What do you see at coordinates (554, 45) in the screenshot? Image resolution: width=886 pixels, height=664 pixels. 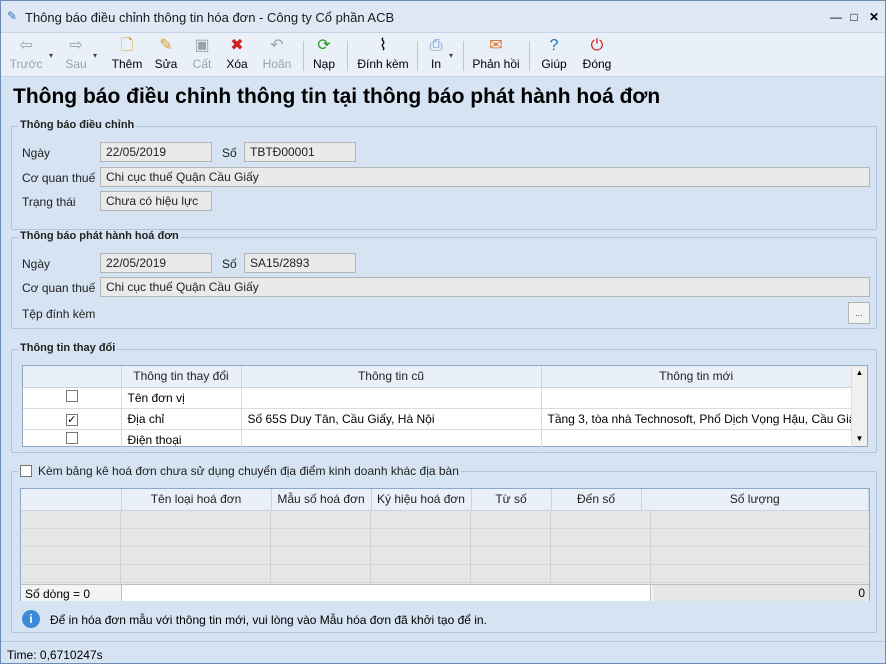 I see `help-icon: ?` at bounding box center [554, 45].